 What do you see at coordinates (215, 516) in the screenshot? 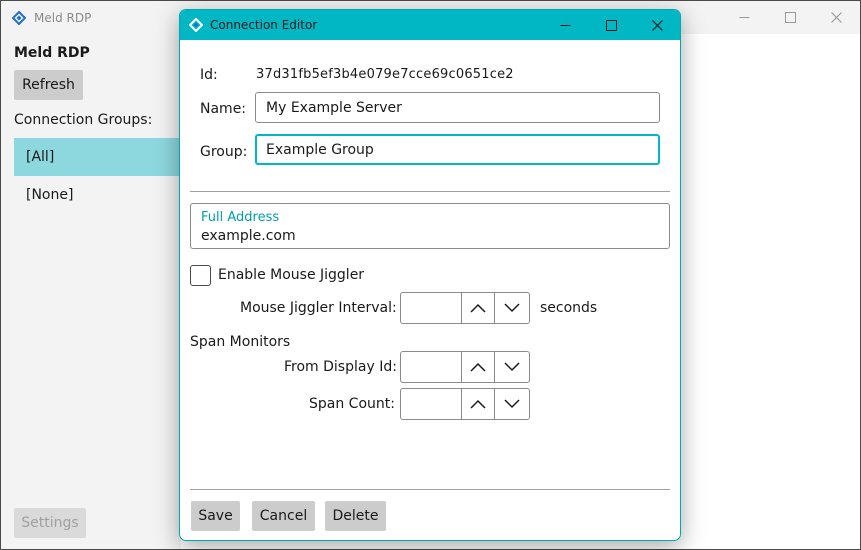
I see `save-button: Save` at bounding box center [215, 516].